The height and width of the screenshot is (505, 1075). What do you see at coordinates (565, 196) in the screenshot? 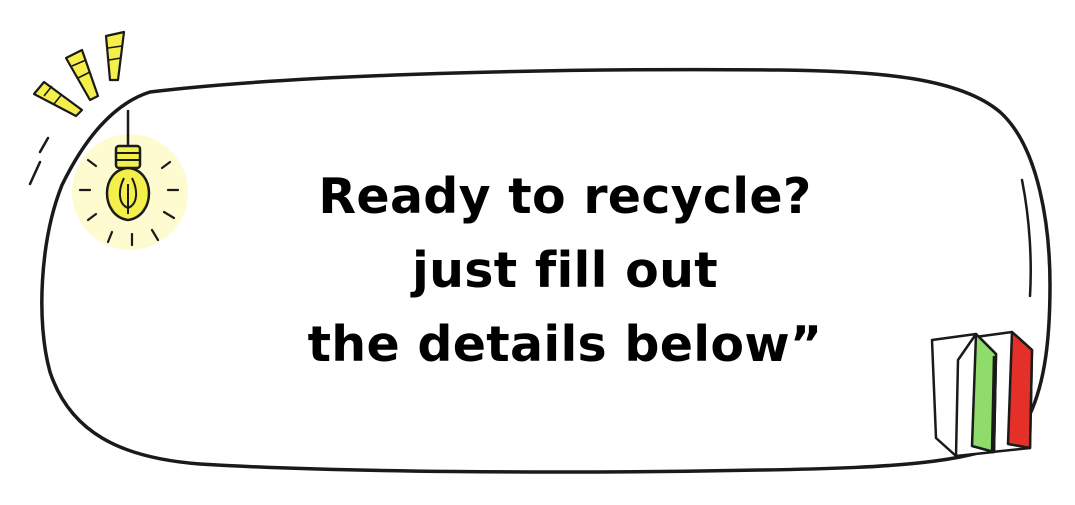
I see `message-line-1: Ready to recycle?` at bounding box center [565, 196].